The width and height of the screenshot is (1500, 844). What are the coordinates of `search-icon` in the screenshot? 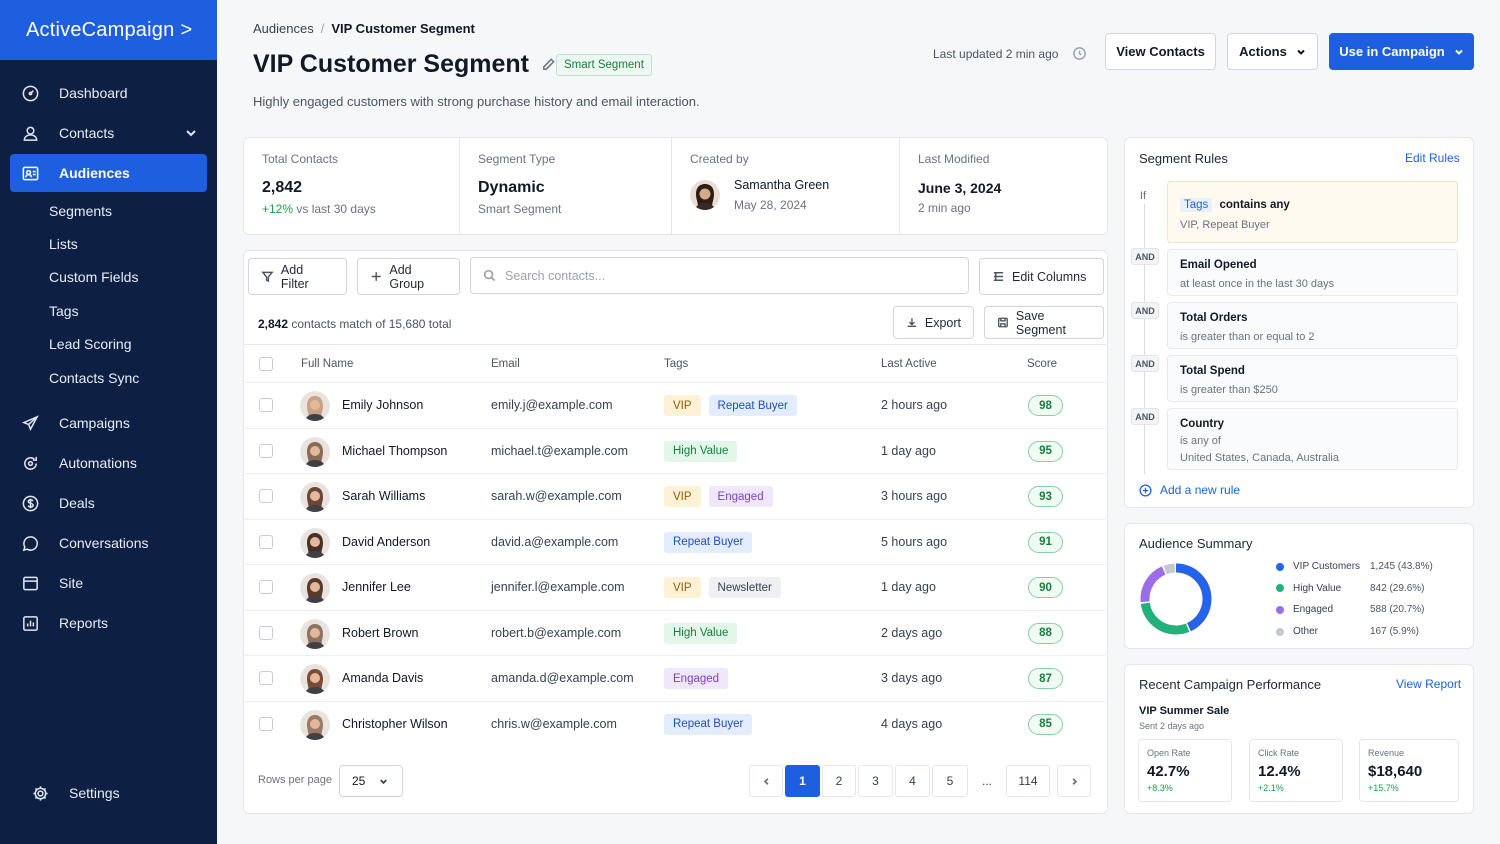 It's located at (489, 275).